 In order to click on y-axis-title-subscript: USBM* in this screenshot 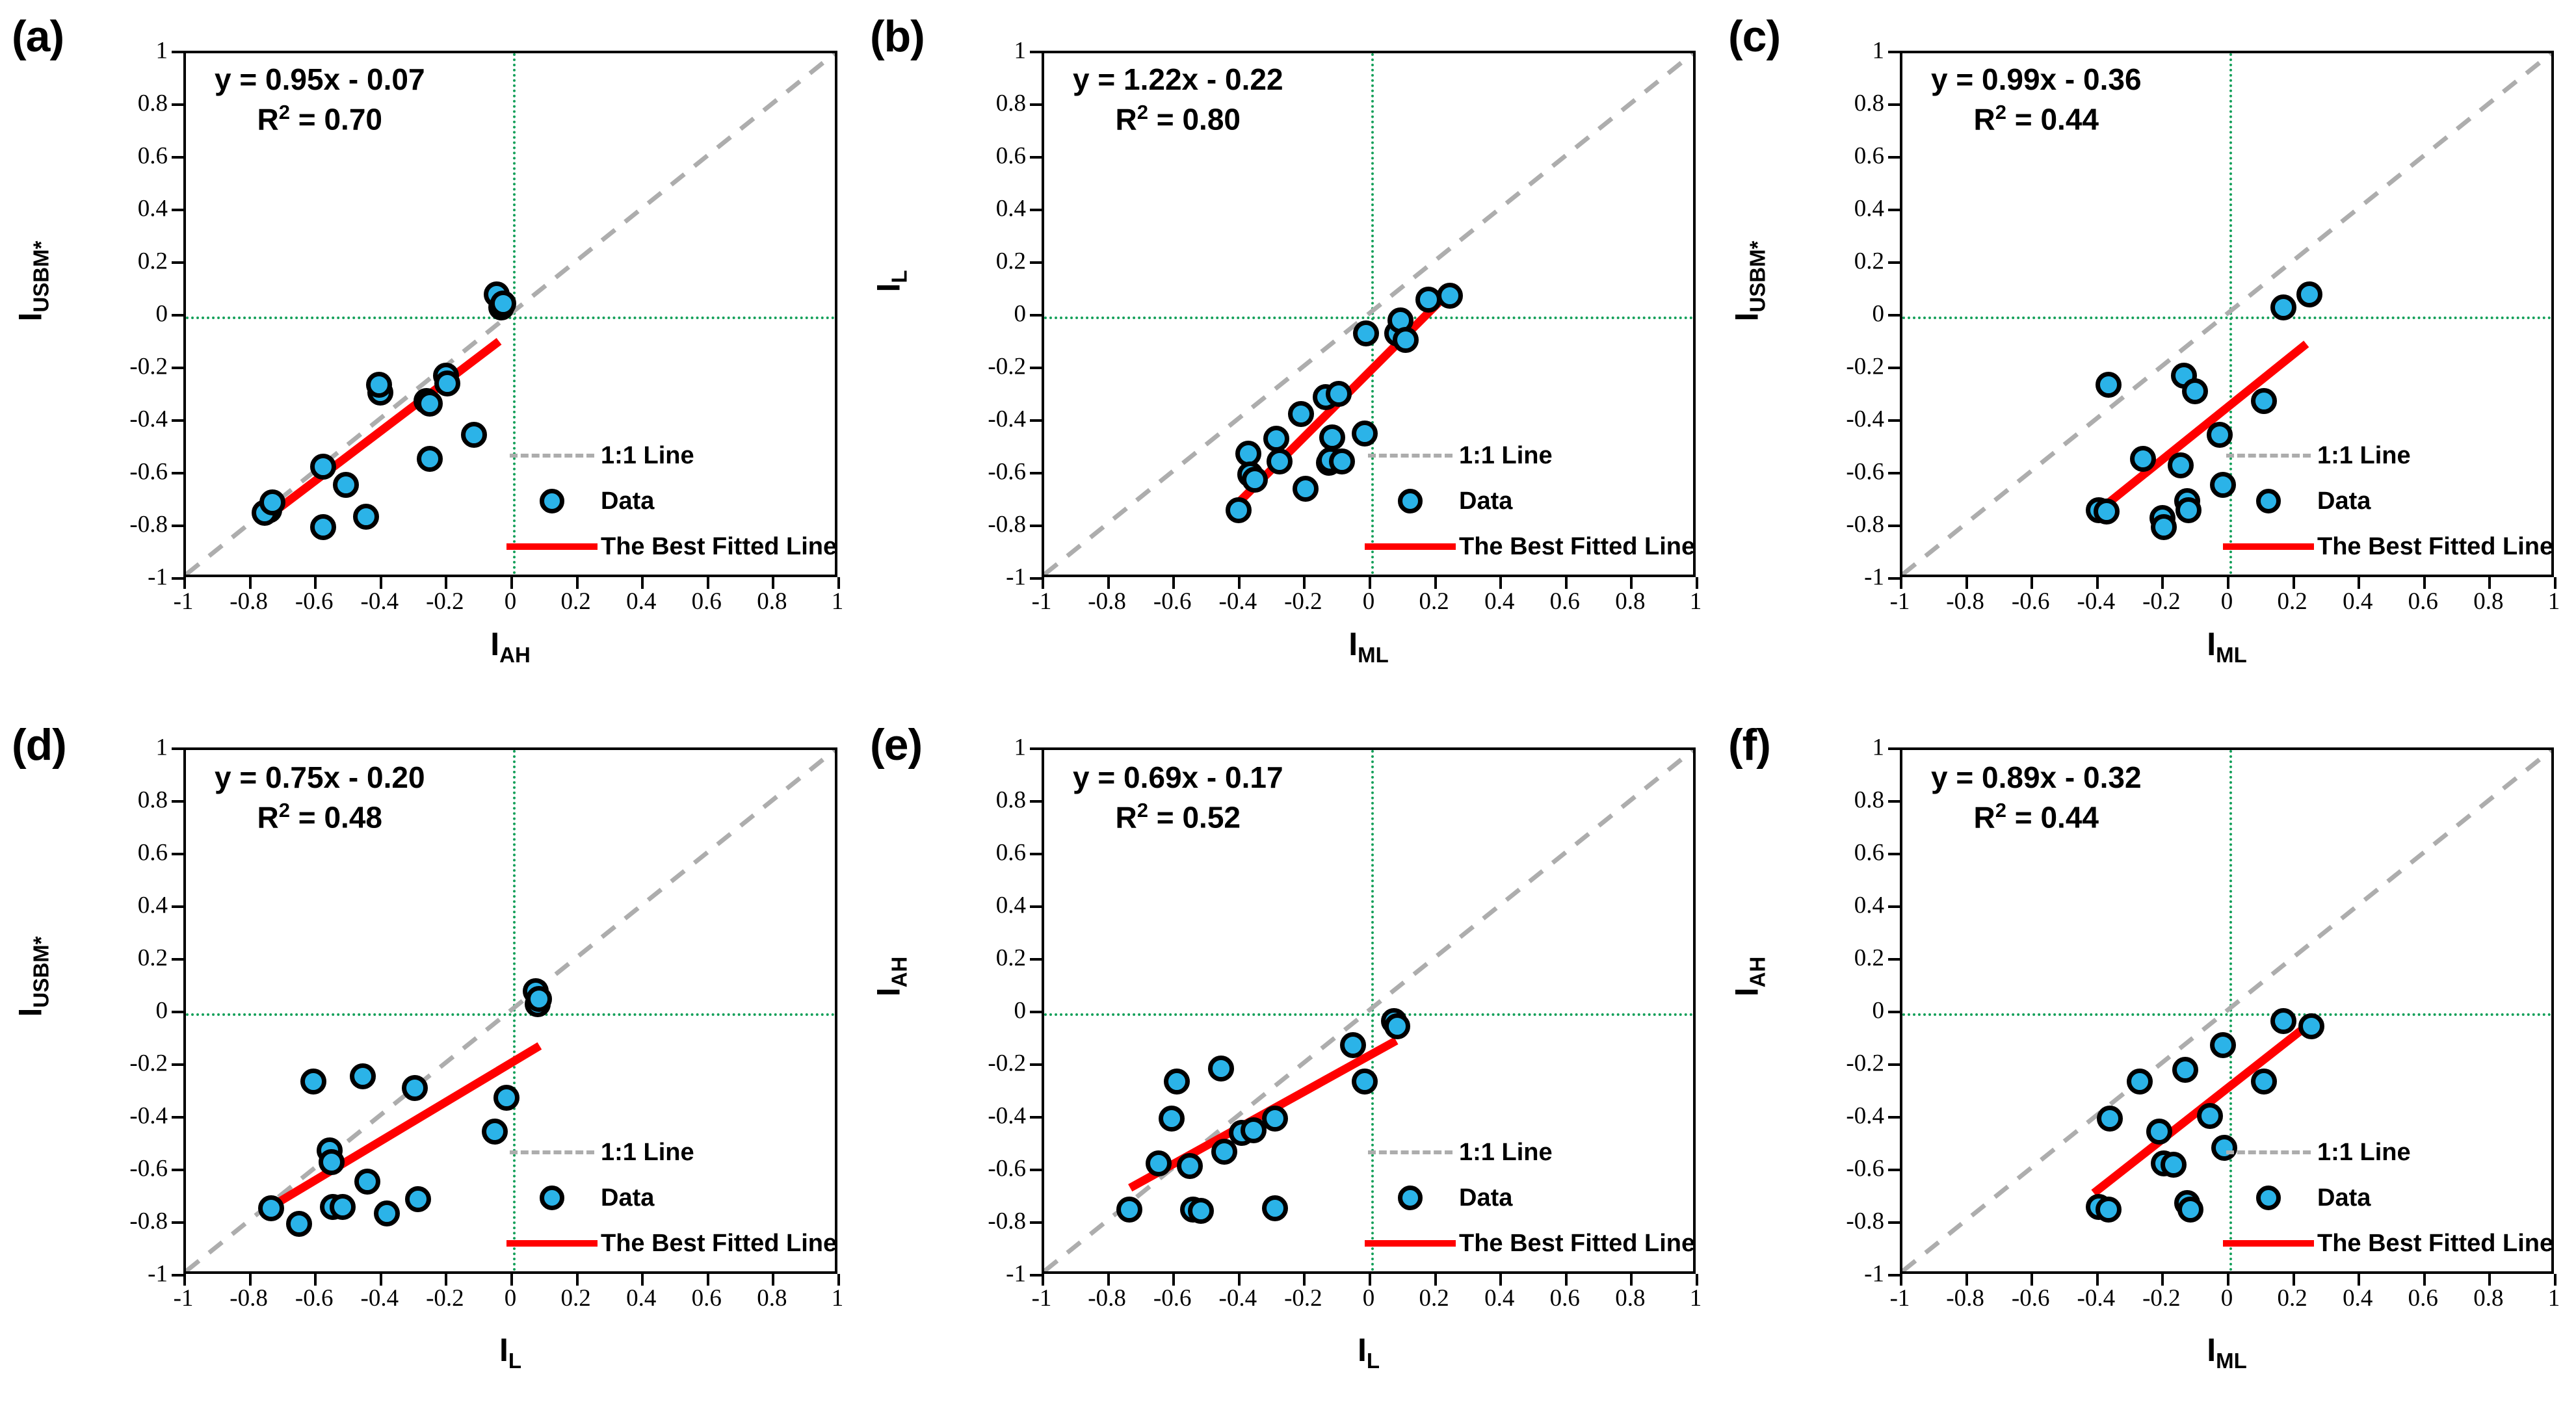, I will do `click(41, 972)`.